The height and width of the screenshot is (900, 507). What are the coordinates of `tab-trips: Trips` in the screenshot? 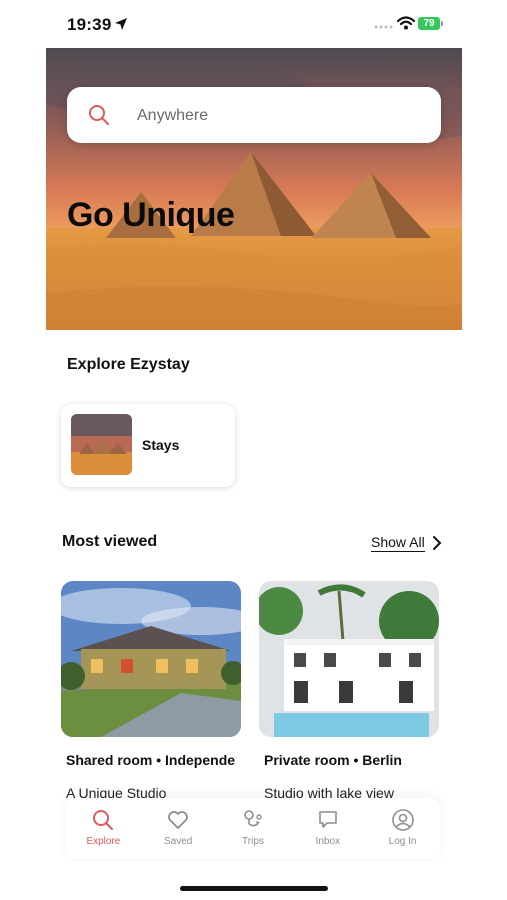 It's located at (253, 828).